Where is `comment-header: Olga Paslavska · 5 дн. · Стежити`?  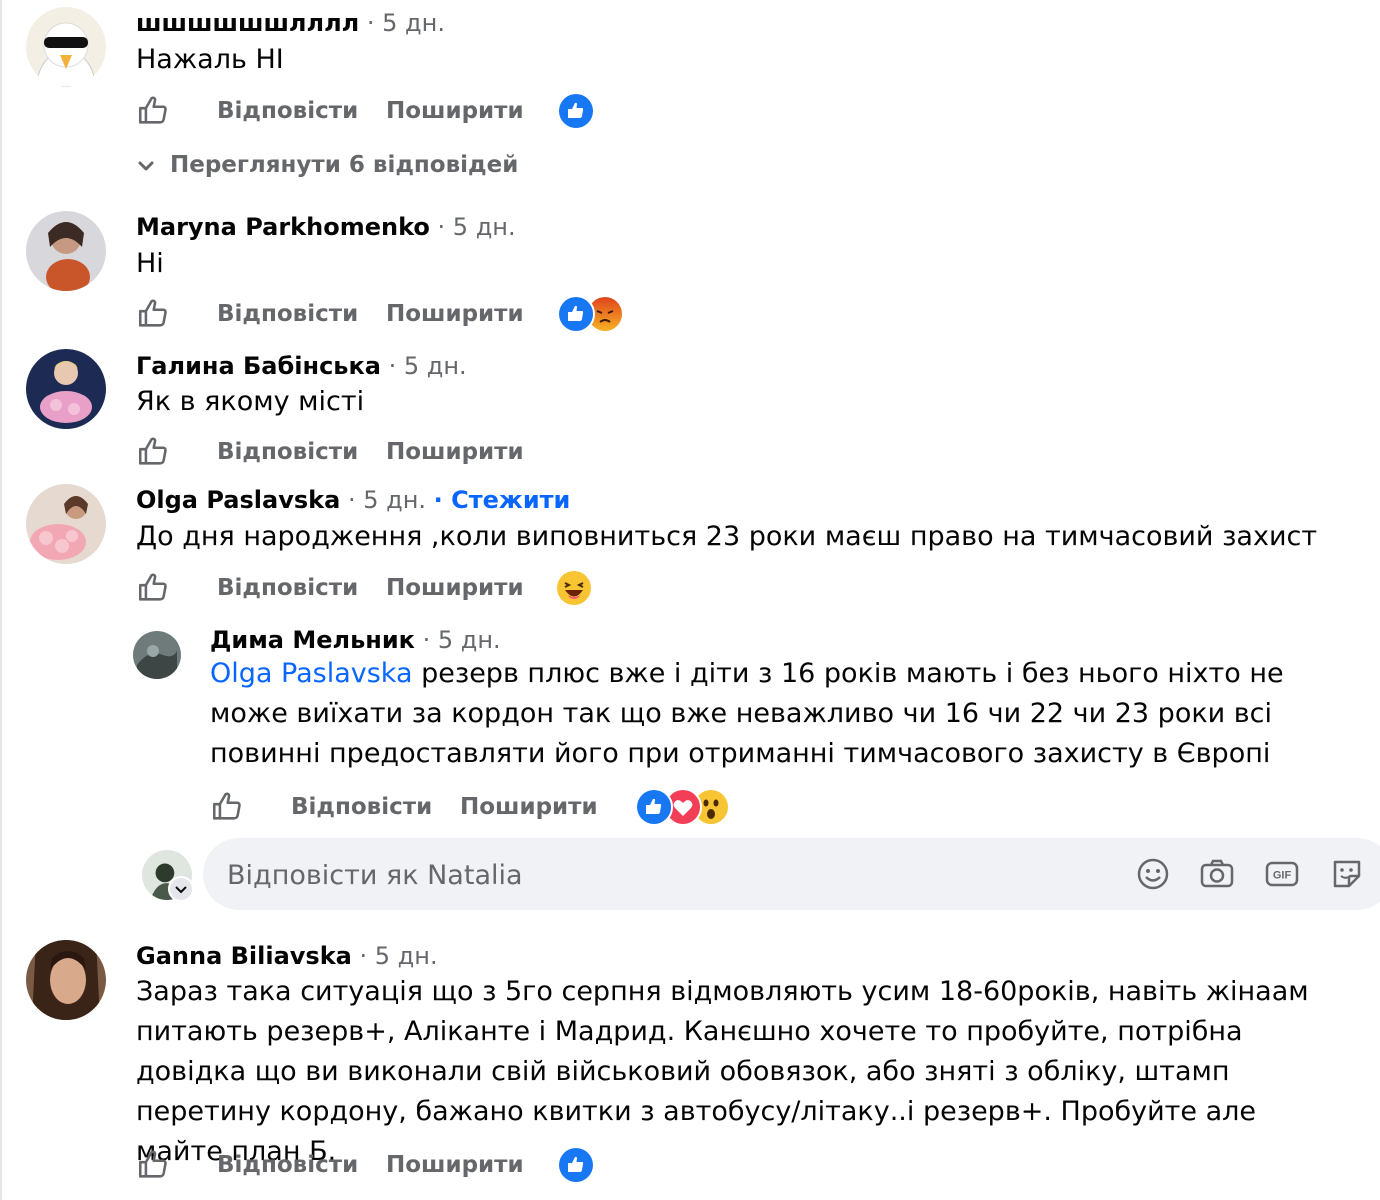 comment-header: Olga Paslavska · 5 дн. · Стежити is located at coordinates (353, 500).